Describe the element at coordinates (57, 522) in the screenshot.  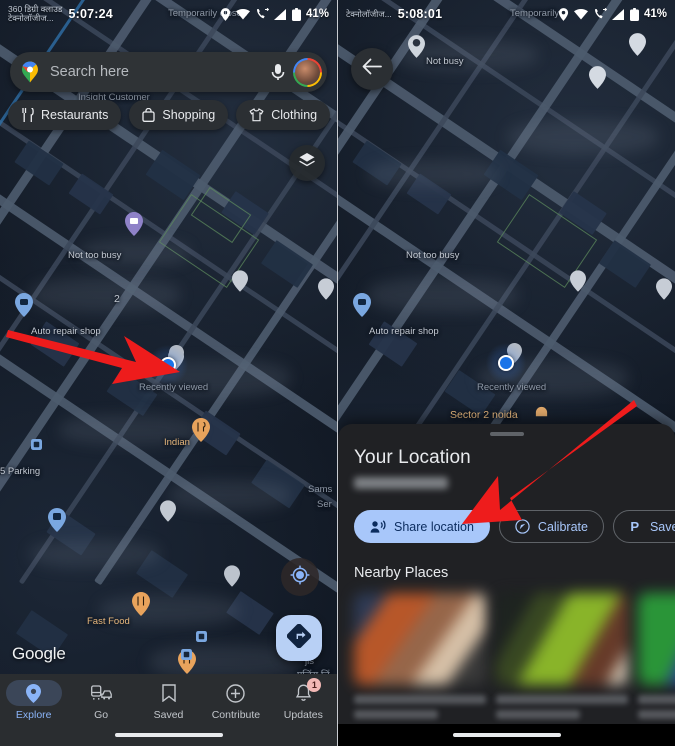
I see `map-marker-transit` at that location.